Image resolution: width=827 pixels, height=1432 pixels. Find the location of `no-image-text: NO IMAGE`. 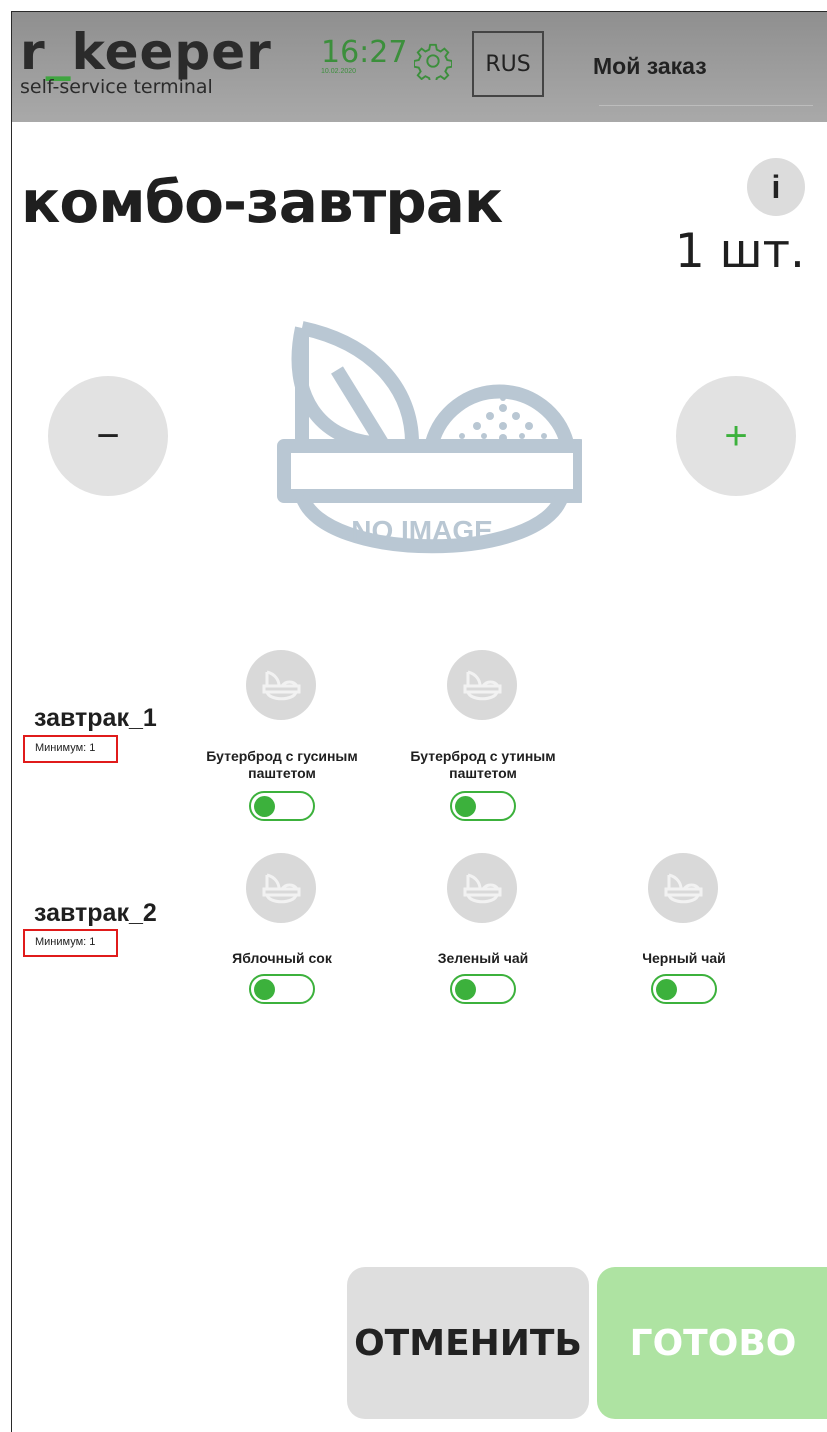

no-image-text: NO IMAGE is located at coordinates (422, 530).